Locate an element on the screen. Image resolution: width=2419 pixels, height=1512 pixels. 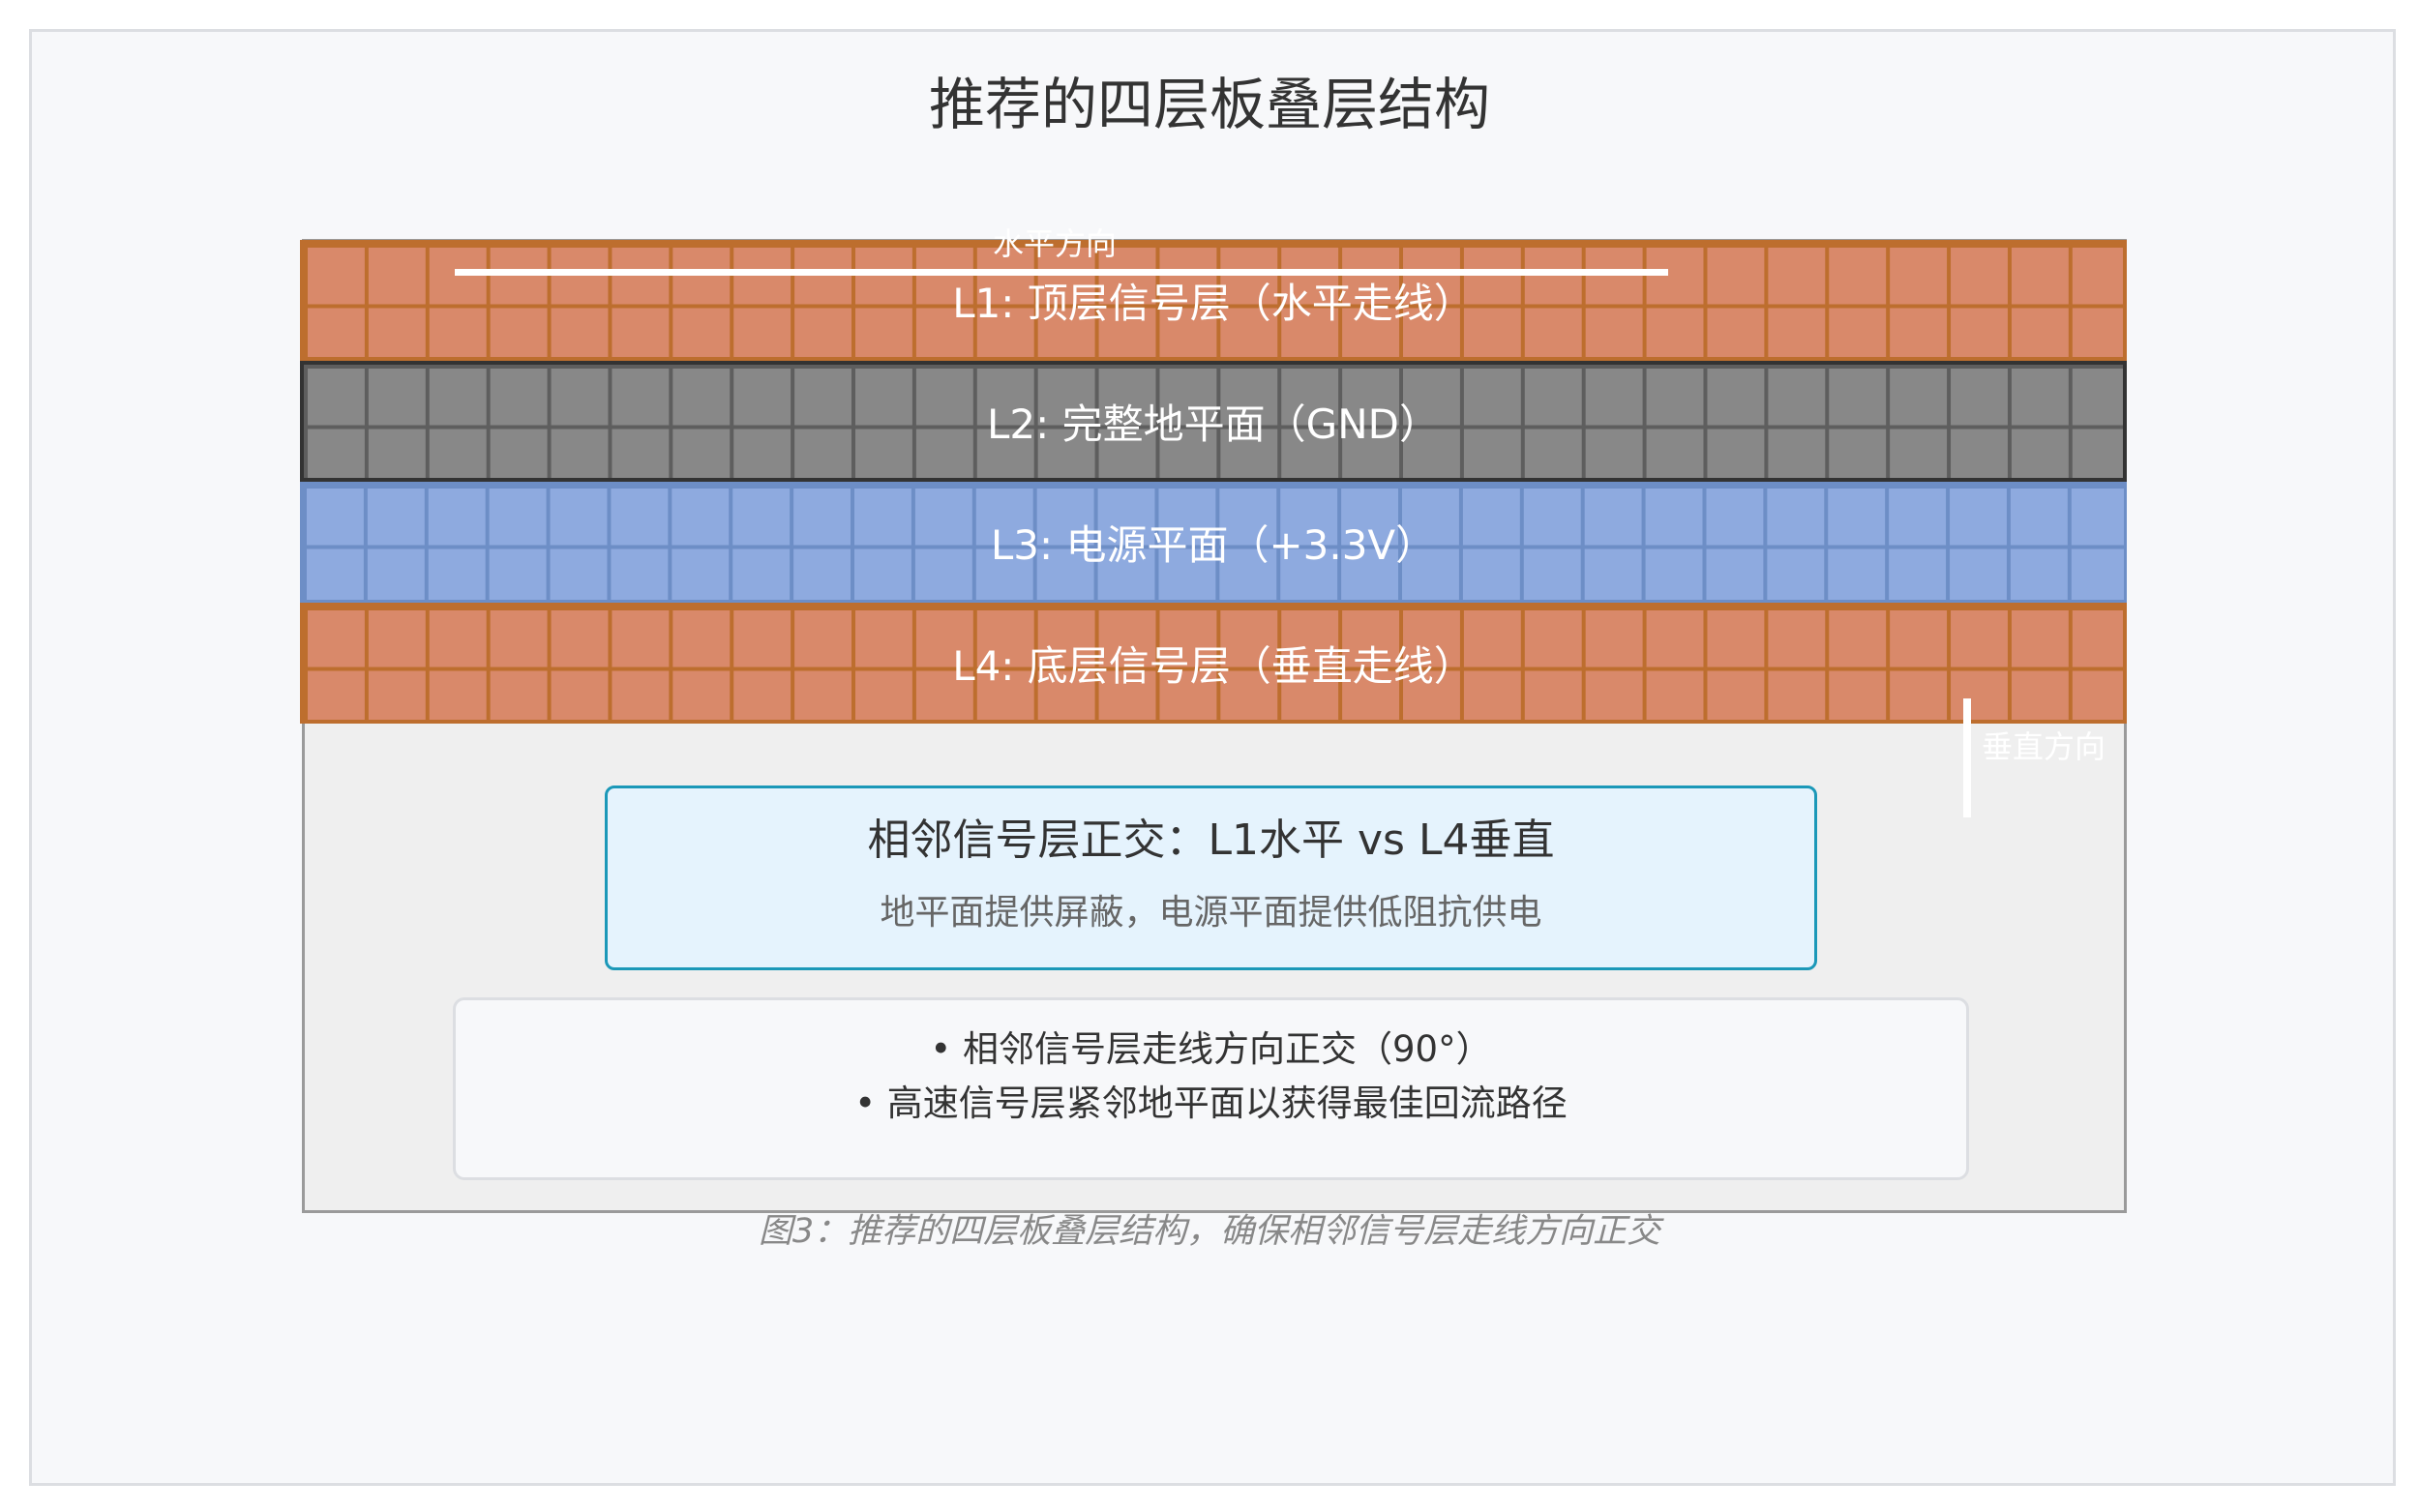
horizontal-direction-line is located at coordinates (1061, 273).